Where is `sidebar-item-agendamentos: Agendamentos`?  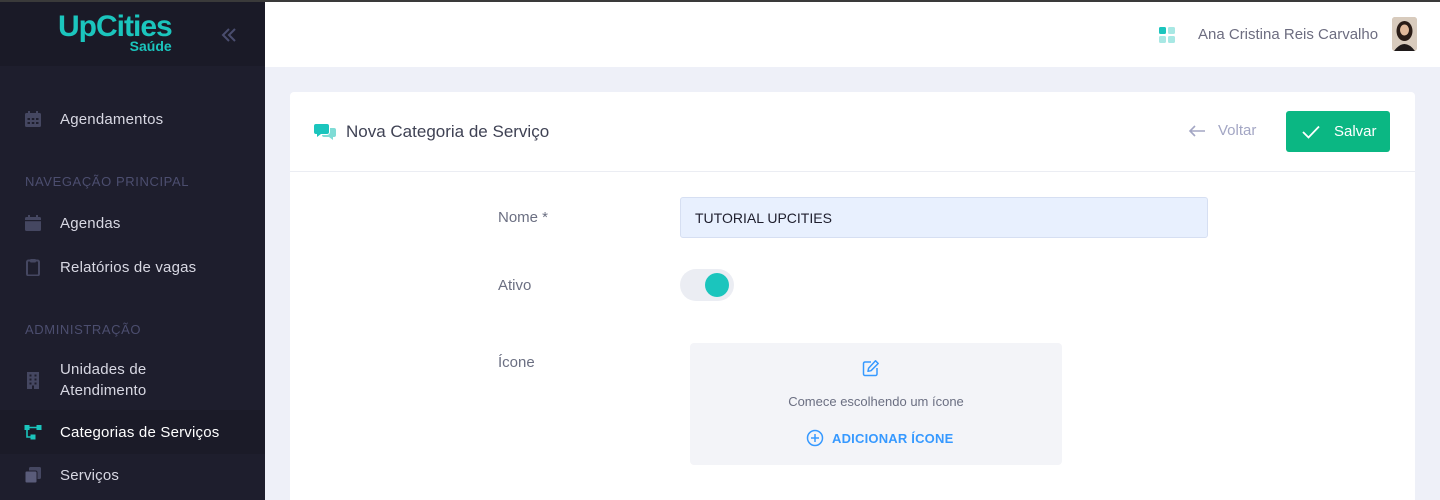
sidebar-item-agendamentos: Agendamentos is located at coordinates (132, 119).